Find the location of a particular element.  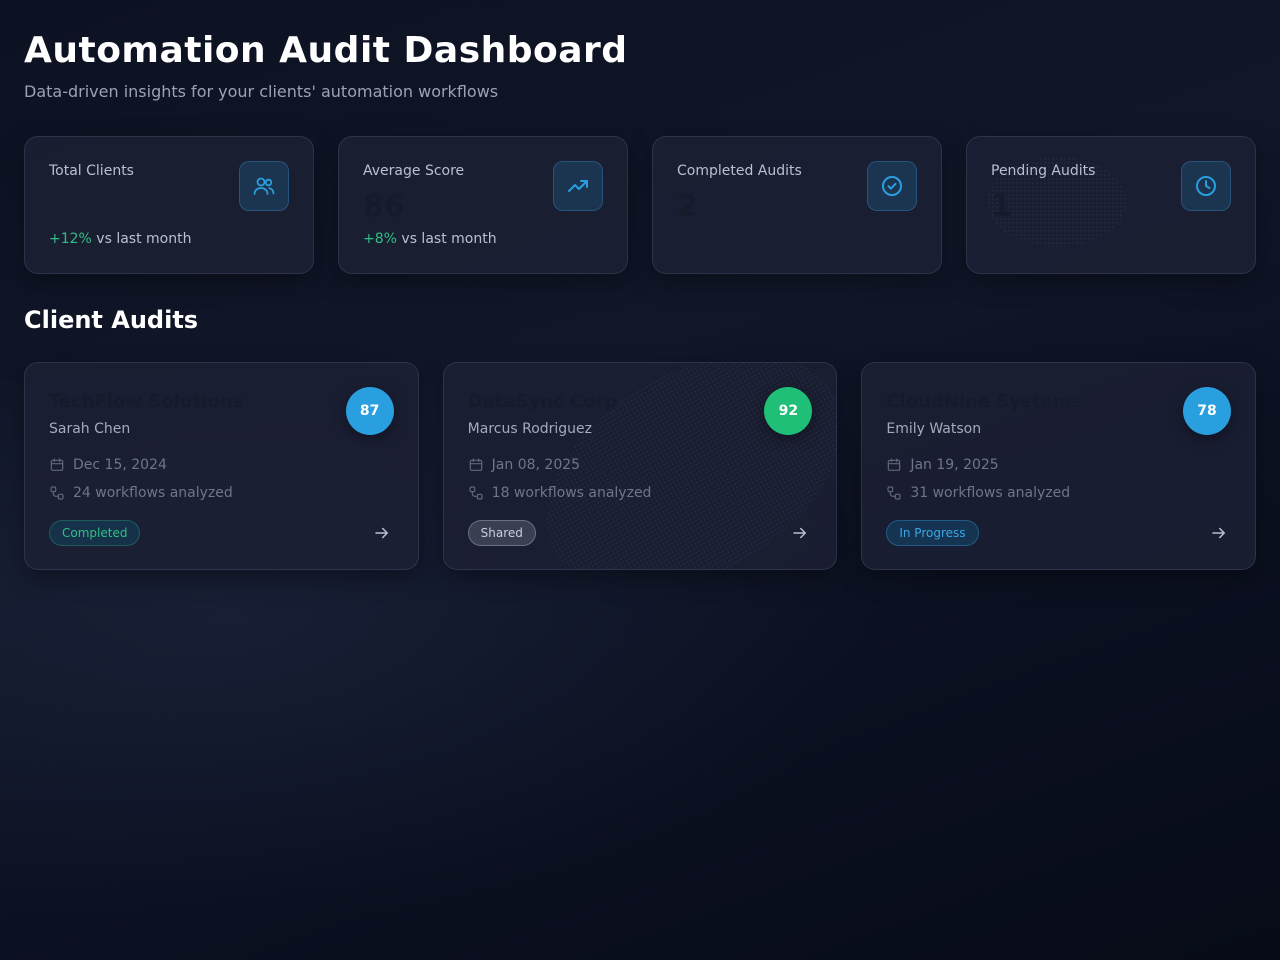

client-contact: Sarah Chen is located at coordinates (90, 429).